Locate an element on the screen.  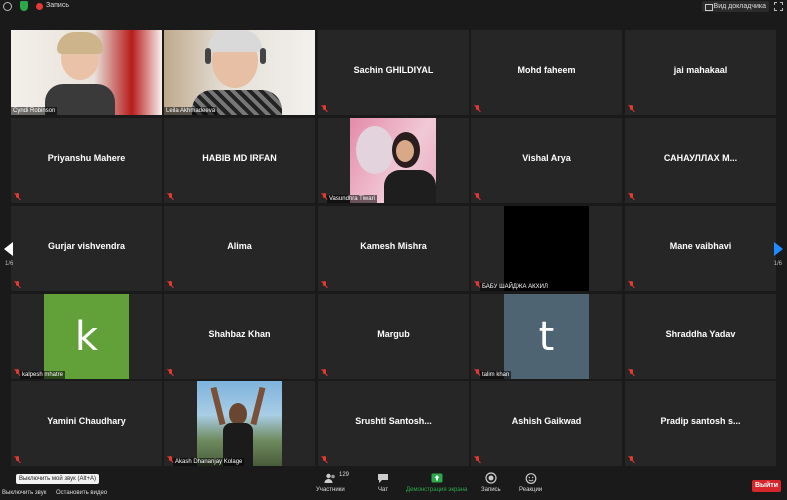
participants-button: 129 Участники is located at coordinates (332, 482).